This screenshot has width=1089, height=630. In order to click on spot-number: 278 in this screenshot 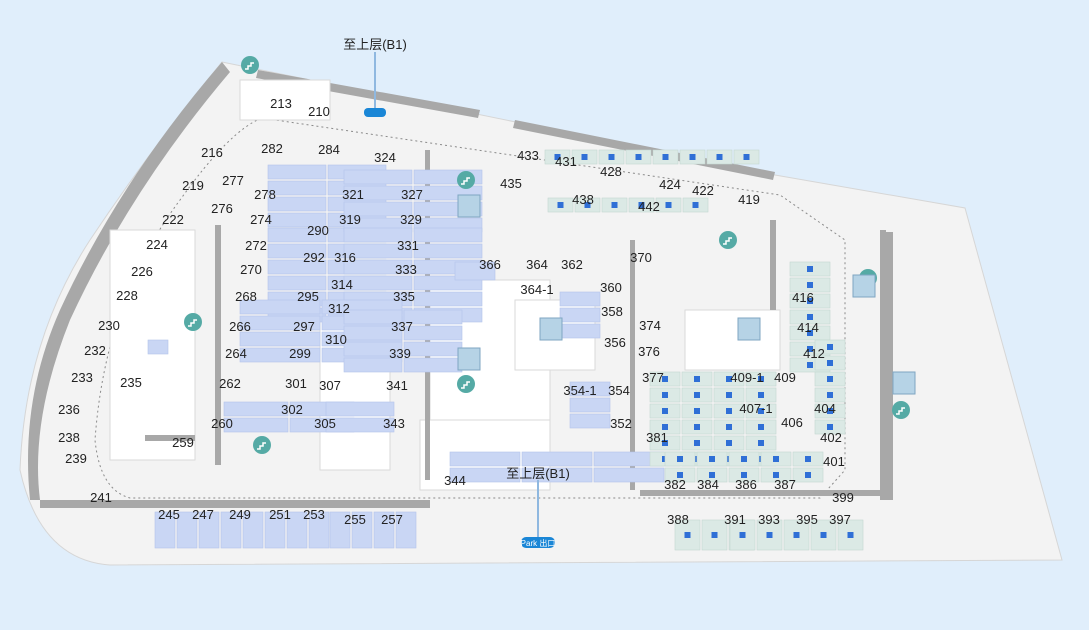, I will do `click(265, 194)`.